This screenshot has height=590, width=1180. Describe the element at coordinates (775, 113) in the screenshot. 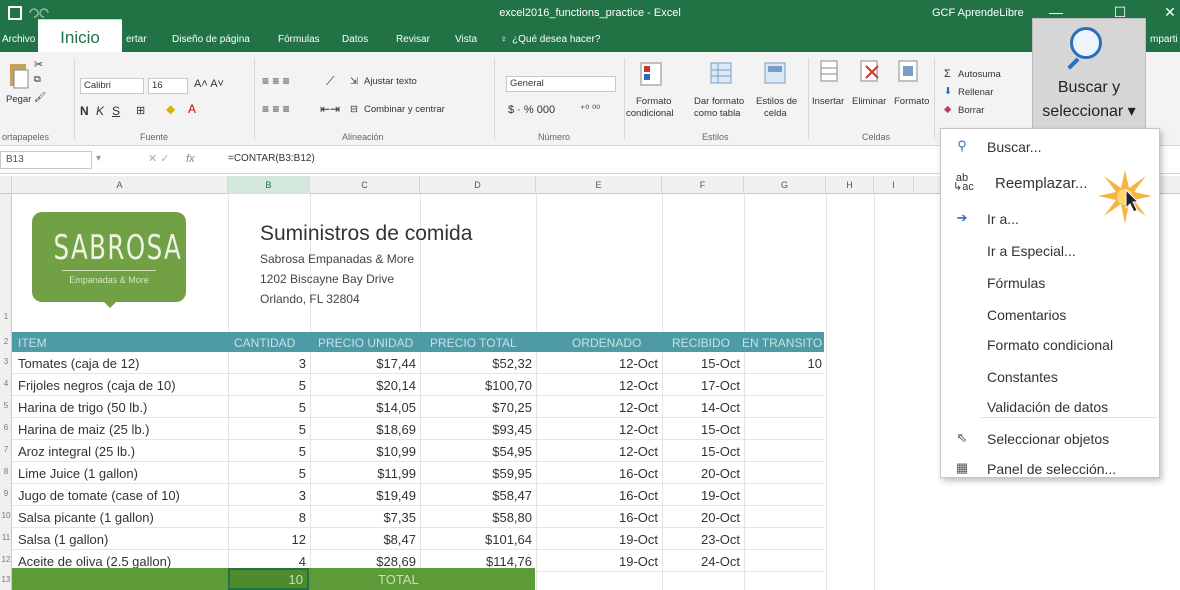

I see `cell-styles-label-2: celda` at that location.